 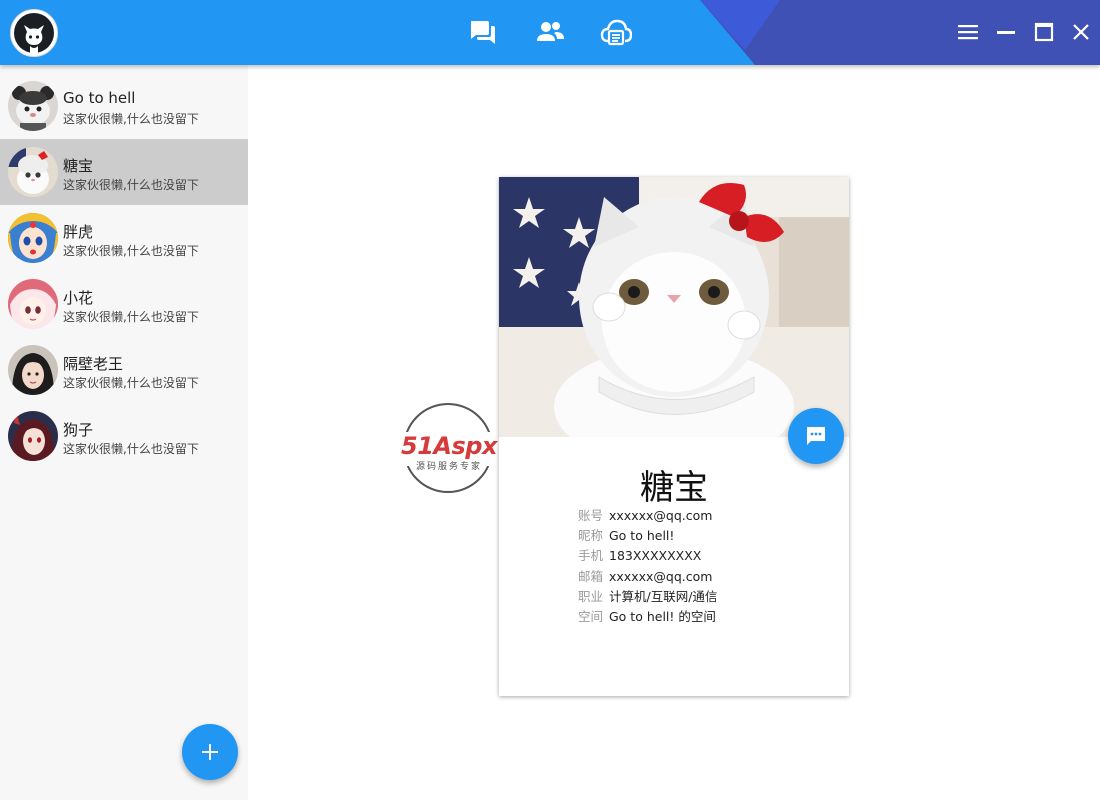 I want to click on info-row-phone: 手机 183XXXXXXXX, so click(x=708, y=555).